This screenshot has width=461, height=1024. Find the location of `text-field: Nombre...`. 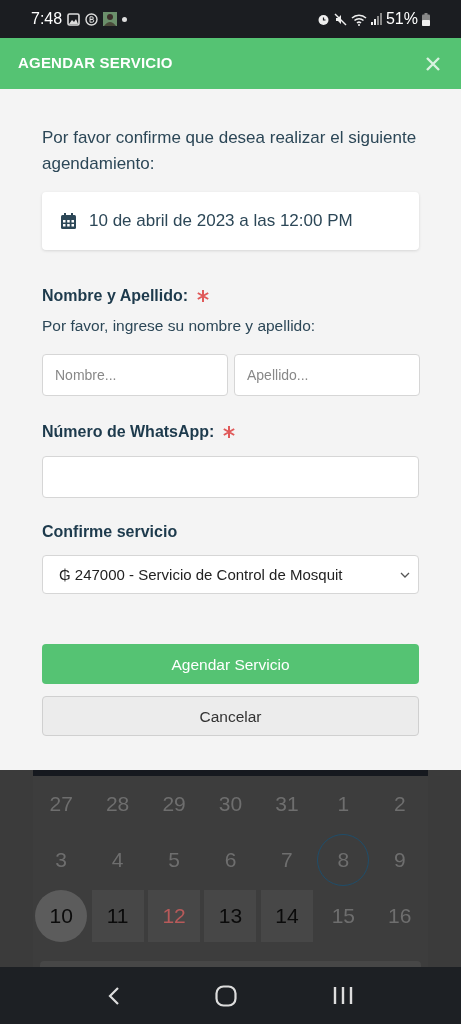

text-field: Nombre... is located at coordinates (135, 375).